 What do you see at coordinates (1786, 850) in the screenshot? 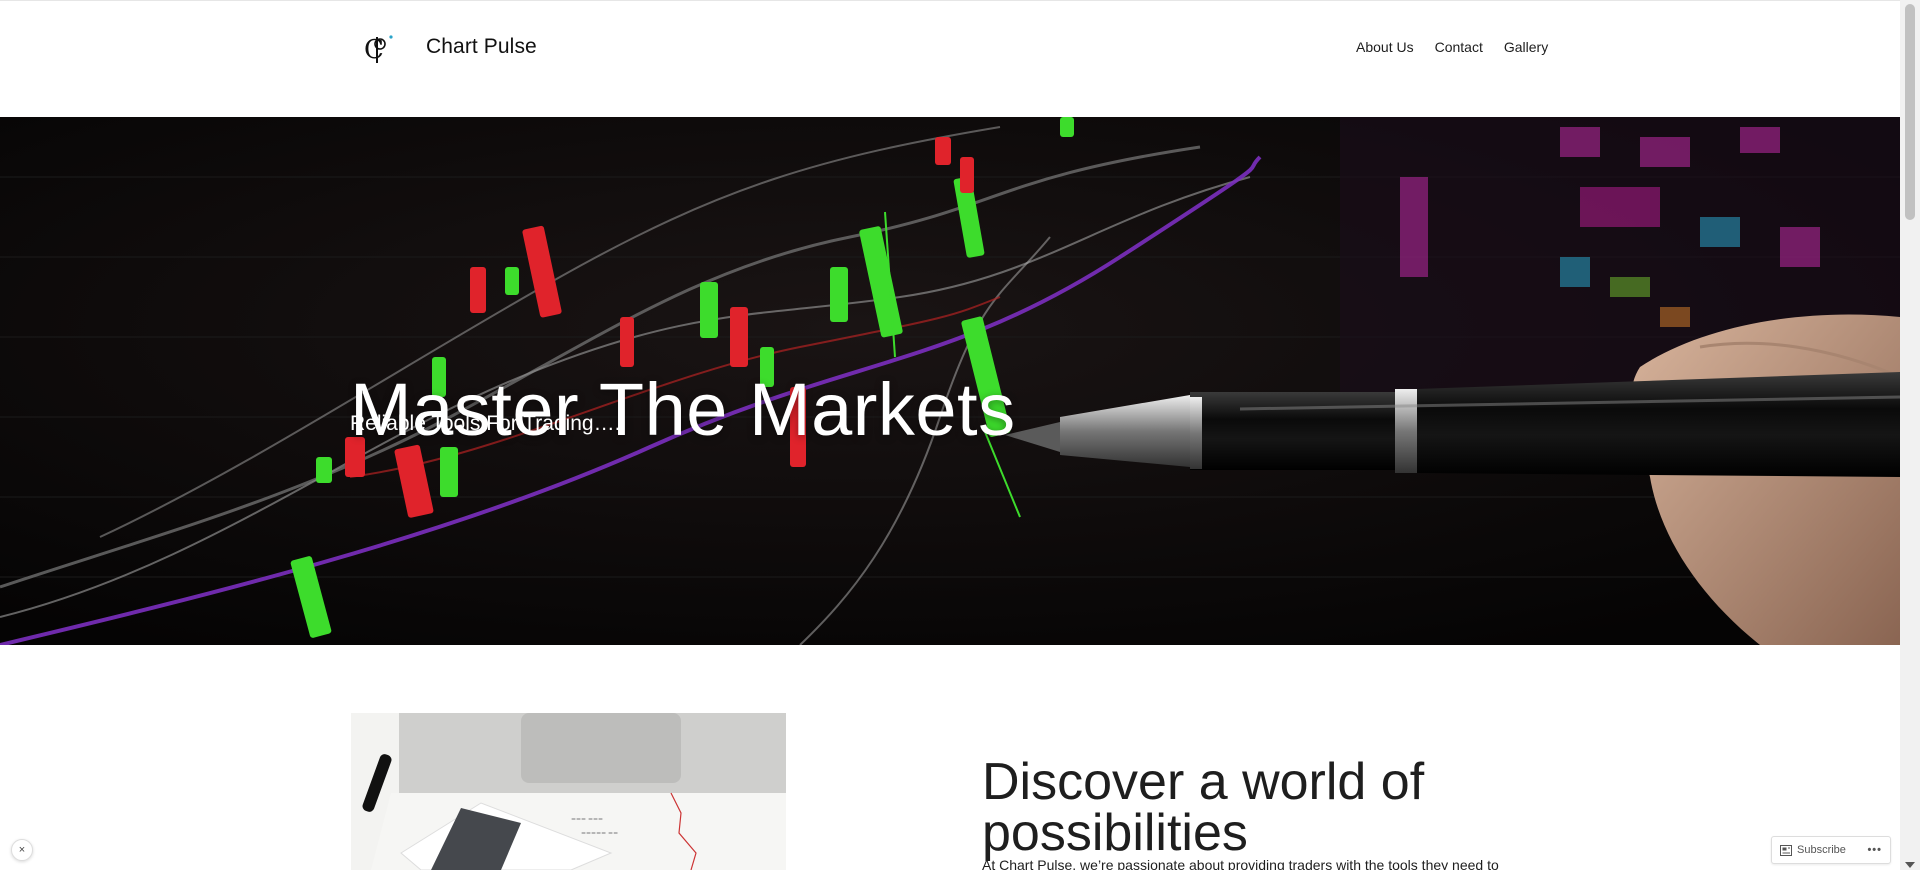
I see `reader-icon` at bounding box center [1786, 850].